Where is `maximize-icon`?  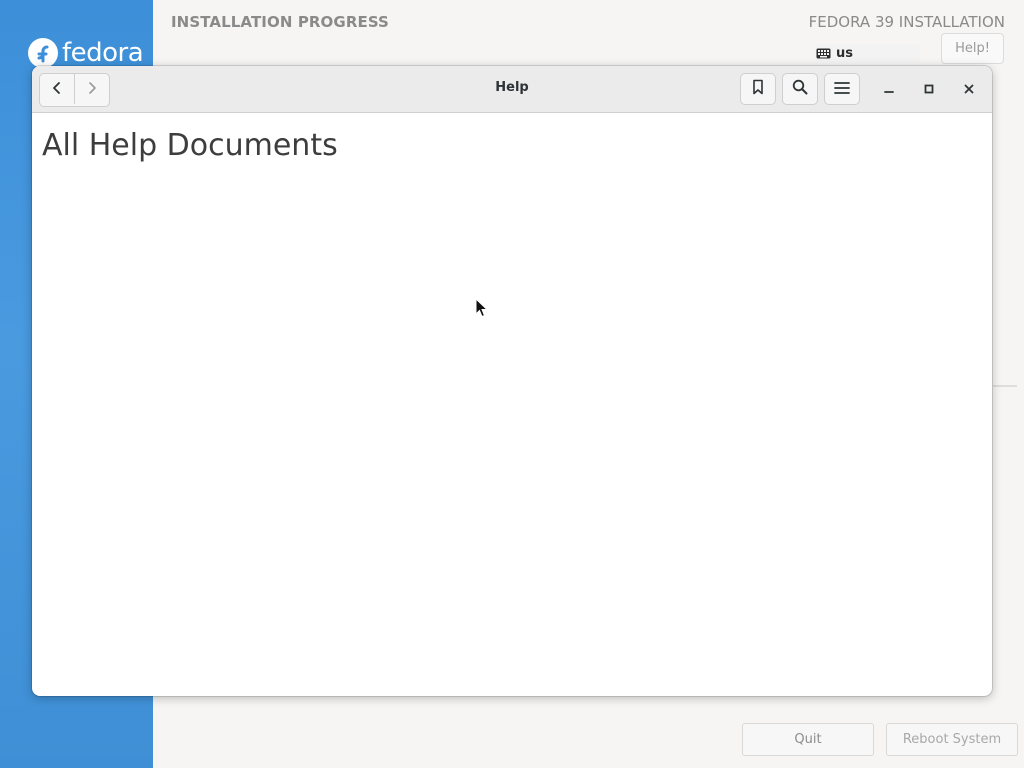 maximize-icon is located at coordinates (929, 89).